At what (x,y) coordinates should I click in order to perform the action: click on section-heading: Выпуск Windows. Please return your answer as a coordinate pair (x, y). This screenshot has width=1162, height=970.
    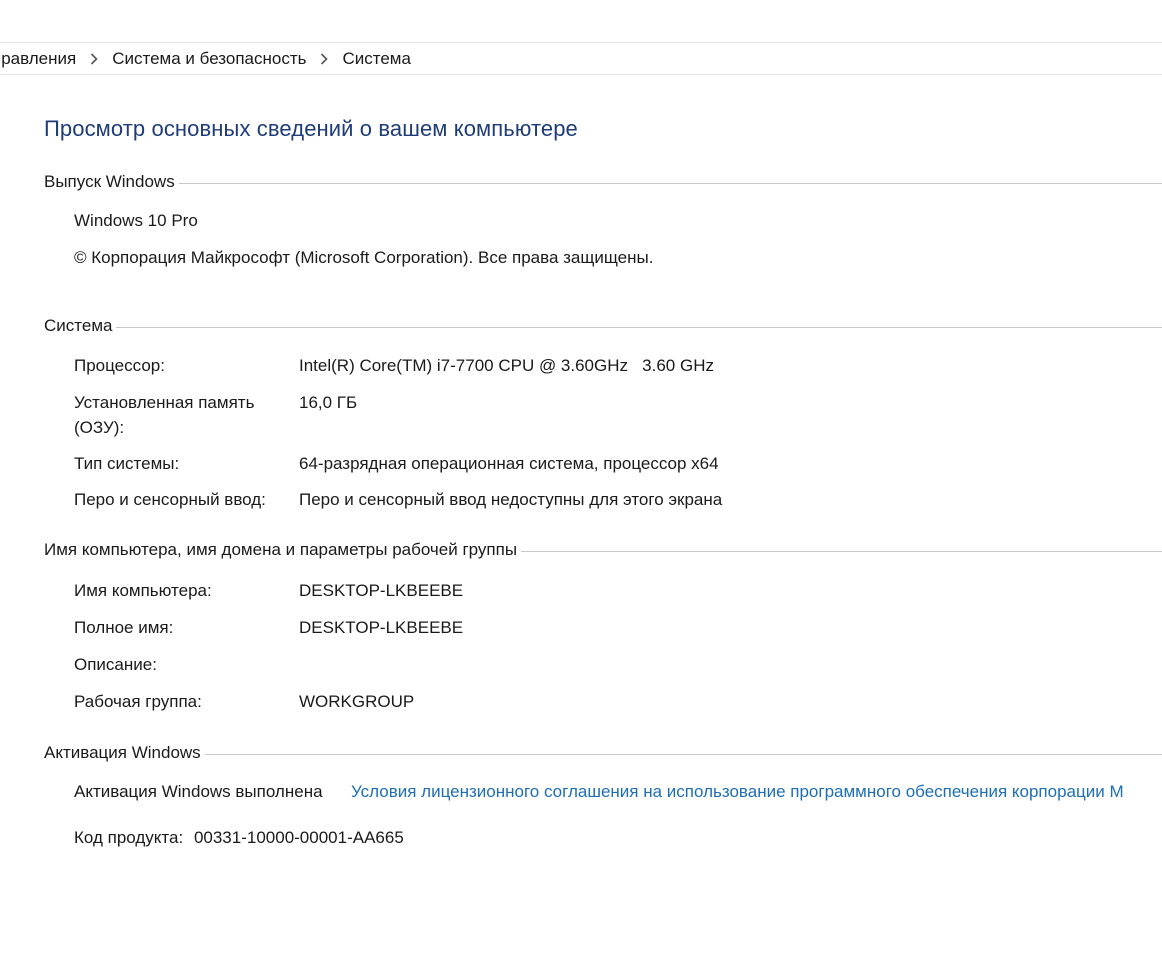
    Looking at the image, I should click on (109, 181).